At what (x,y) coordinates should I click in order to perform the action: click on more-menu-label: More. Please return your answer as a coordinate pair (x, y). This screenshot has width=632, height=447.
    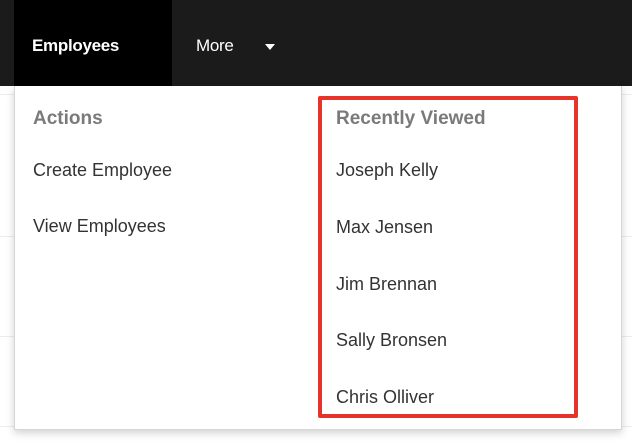
    Looking at the image, I should click on (215, 45).